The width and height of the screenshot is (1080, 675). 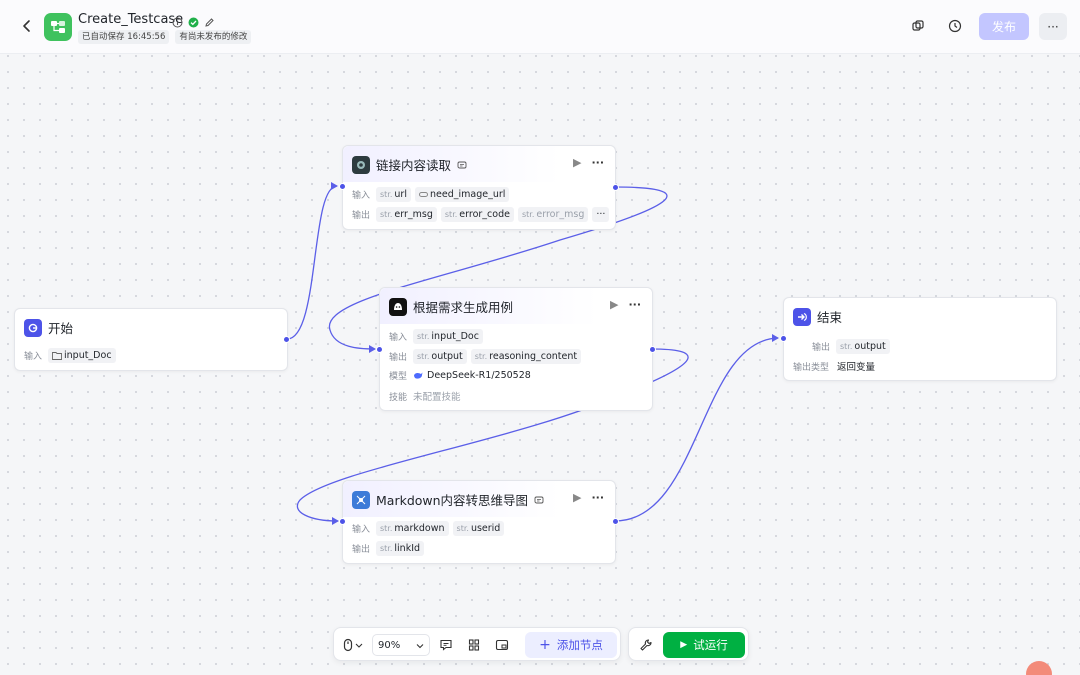 What do you see at coordinates (830, 317) in the screenshot?
I see `node-title: 结束` at bounding box center [830, 317].